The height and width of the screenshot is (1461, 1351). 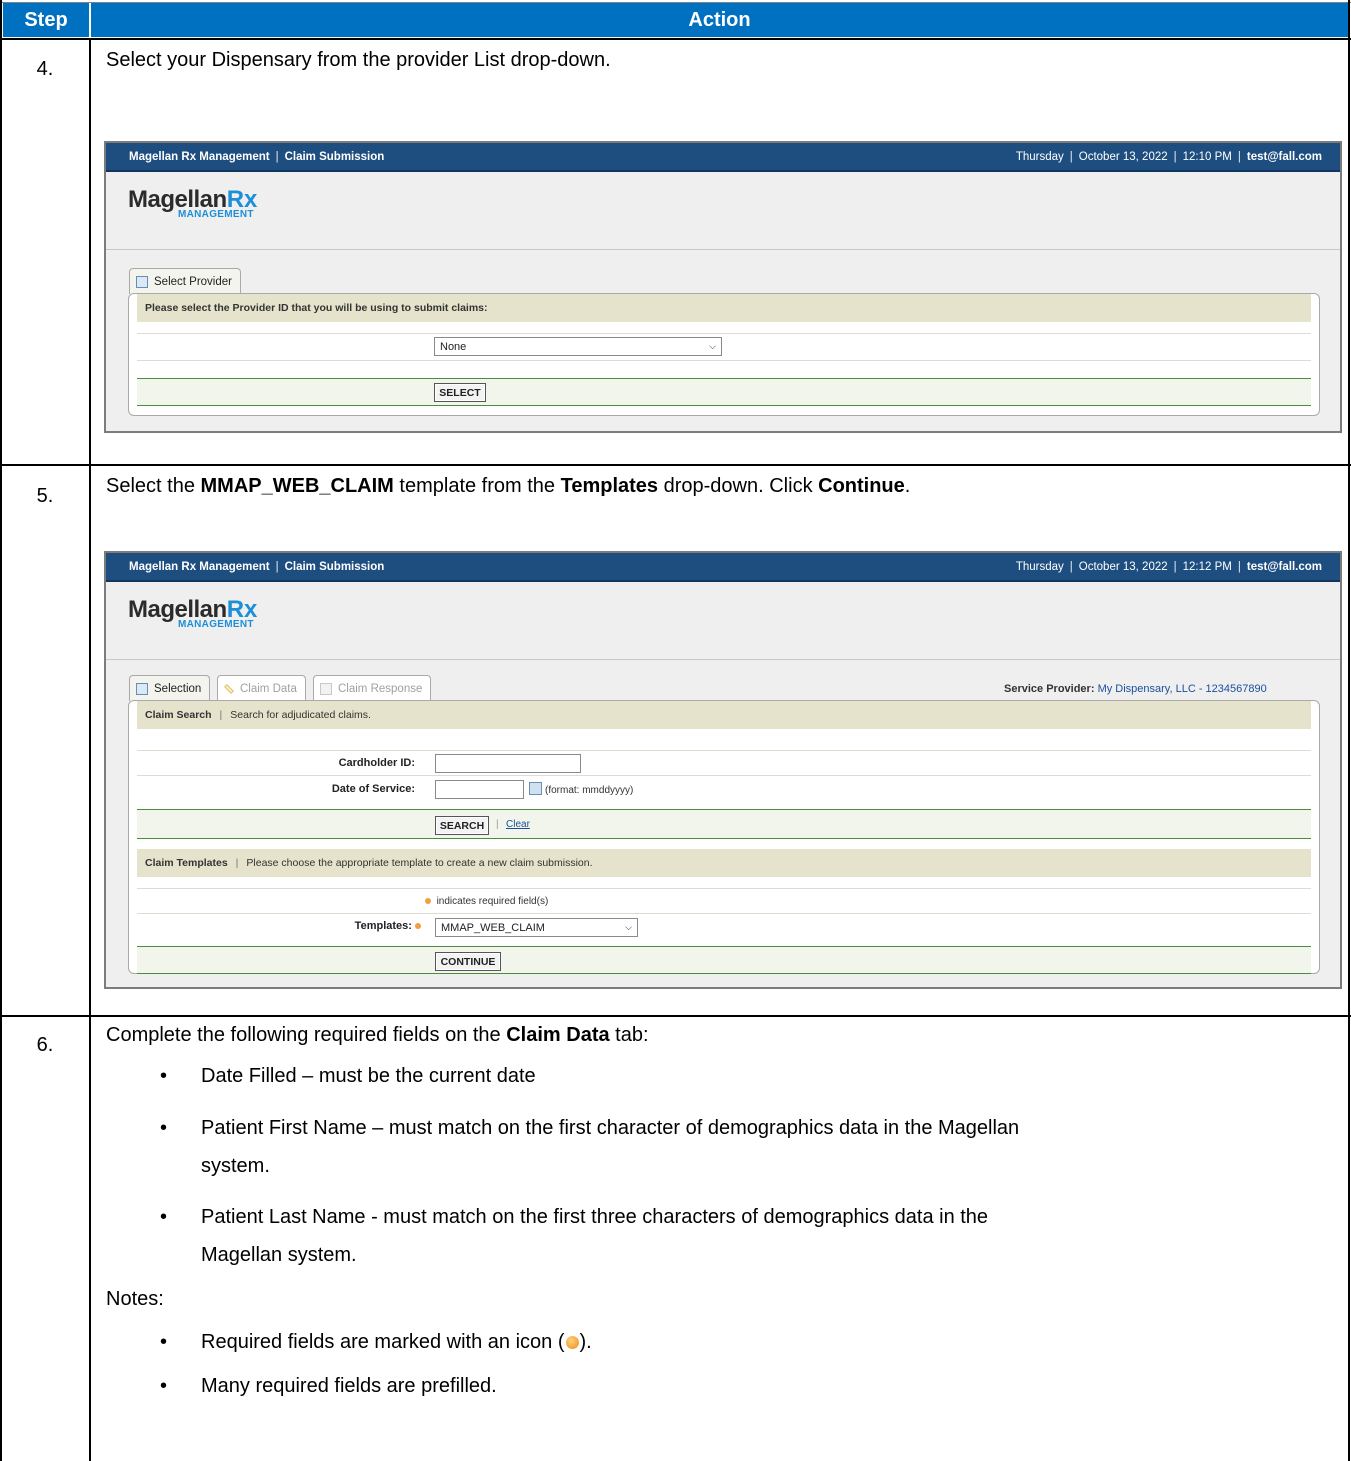 What do you see at coordinates (1182, 689) in the screenshot?
I see `service-provider-value: My Dispensary, LLC - 1234567890` at bounding box center [1182, 689].